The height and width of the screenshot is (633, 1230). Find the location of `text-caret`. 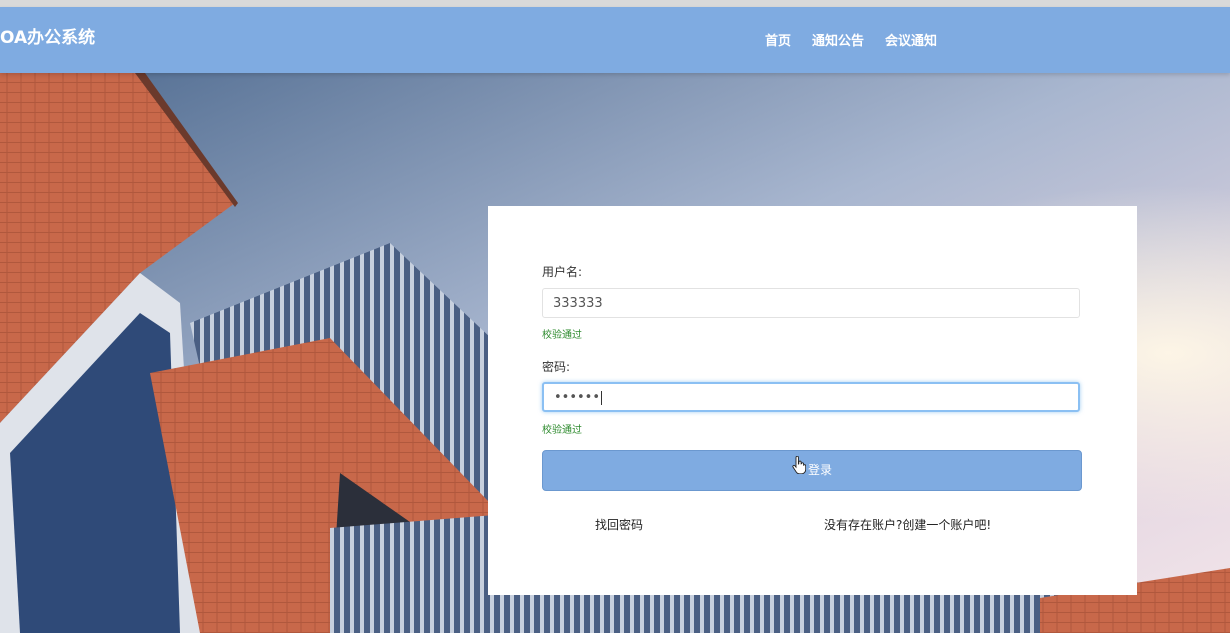

text-caret is located at coordinates (602, 397).